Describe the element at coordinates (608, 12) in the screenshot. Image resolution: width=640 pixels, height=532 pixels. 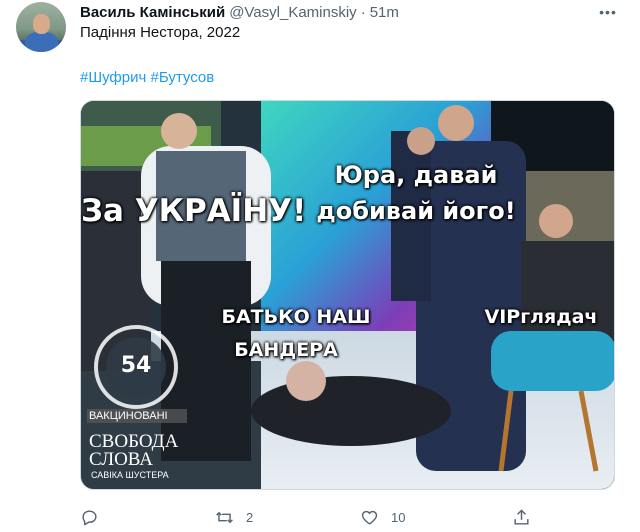
I see `more-icon: •••` at that location.